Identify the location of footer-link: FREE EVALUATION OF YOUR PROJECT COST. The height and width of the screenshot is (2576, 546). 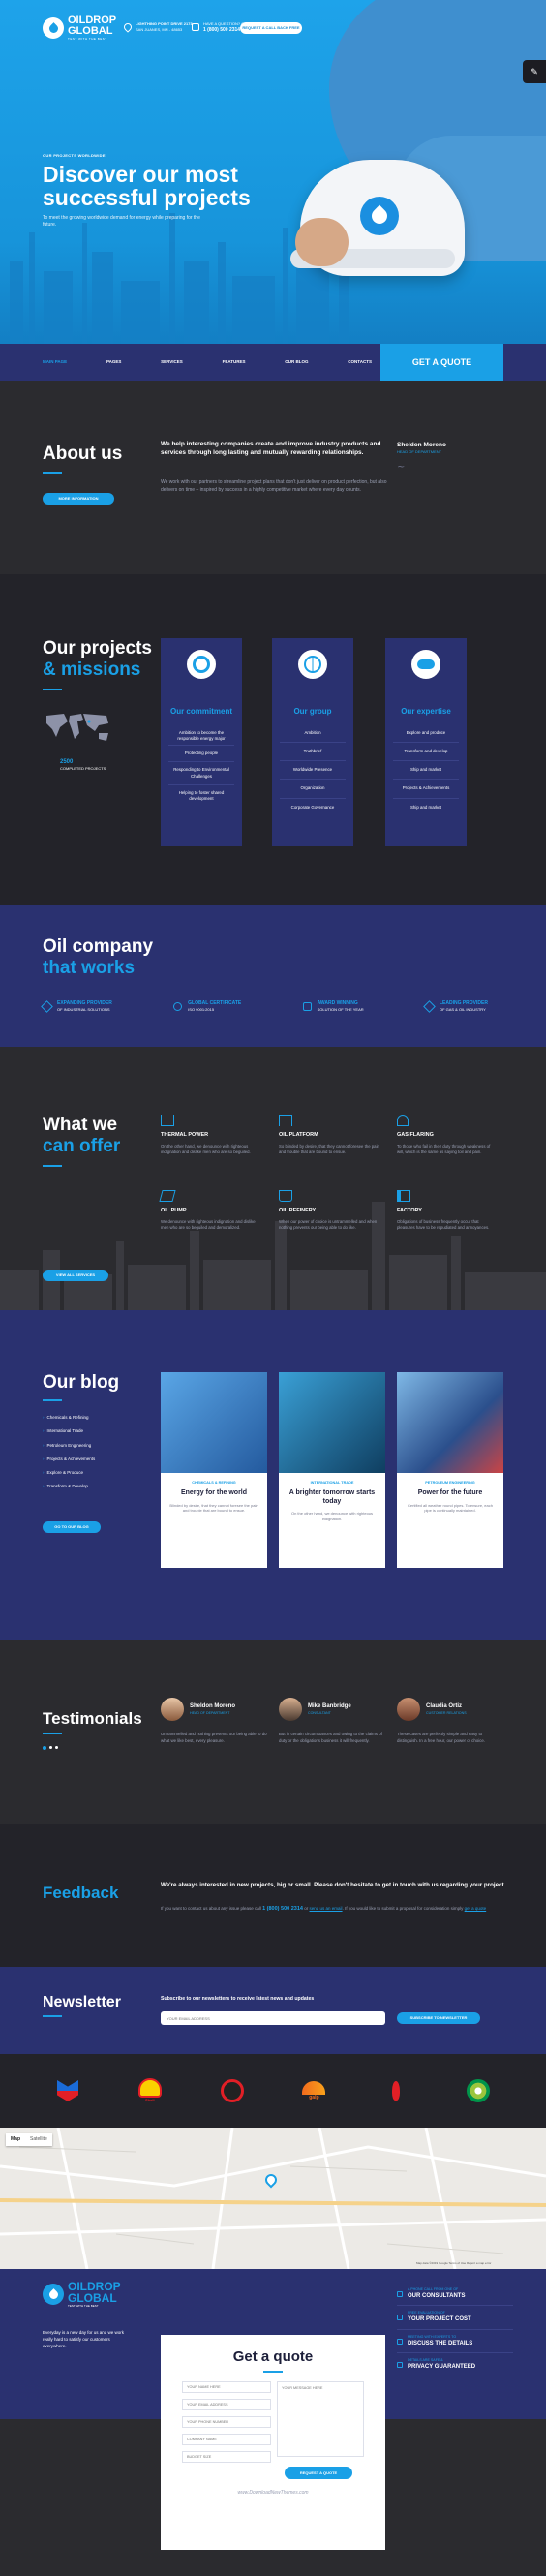
(455, 2318).